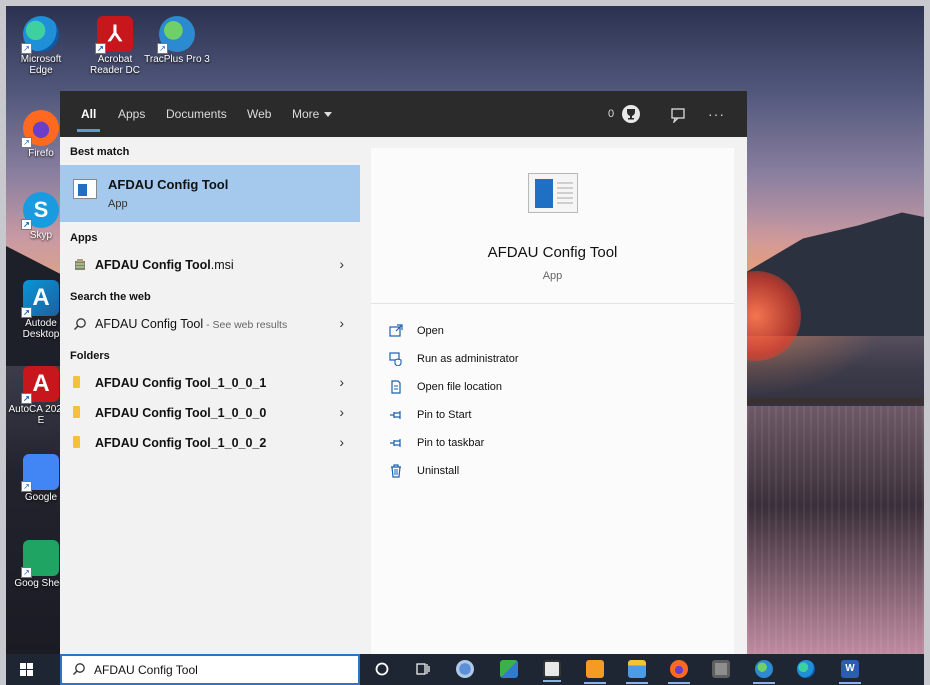 Image resolution: width=930 pixels, height=685 pixels. I want to click on pier, so click(825, 401).